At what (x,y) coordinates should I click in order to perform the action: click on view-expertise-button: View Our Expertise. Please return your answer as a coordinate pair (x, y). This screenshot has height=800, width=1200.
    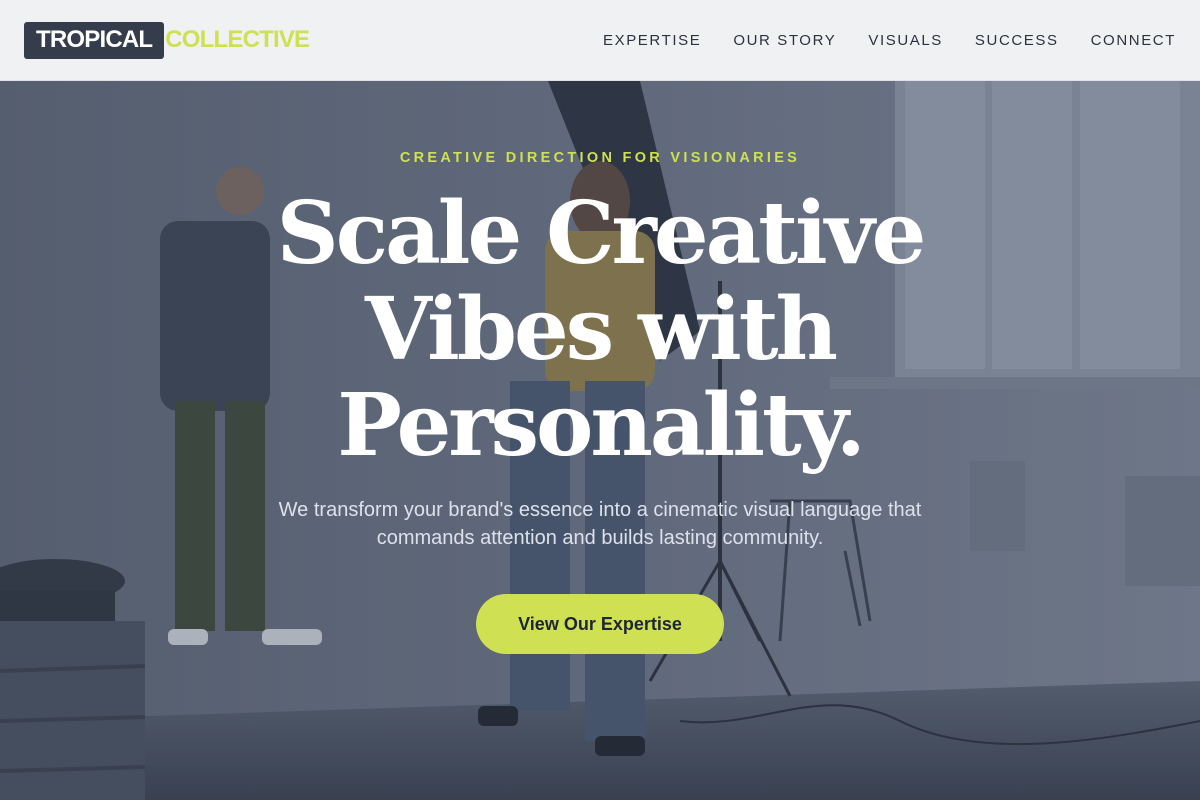
    Looking at the image, I should click on (600, 624).